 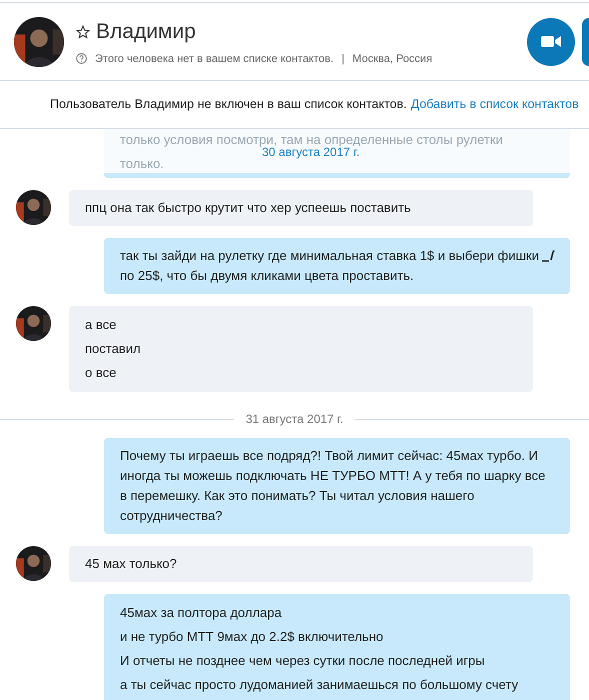 I want to click on star-icon, so click(x=83, y=31).